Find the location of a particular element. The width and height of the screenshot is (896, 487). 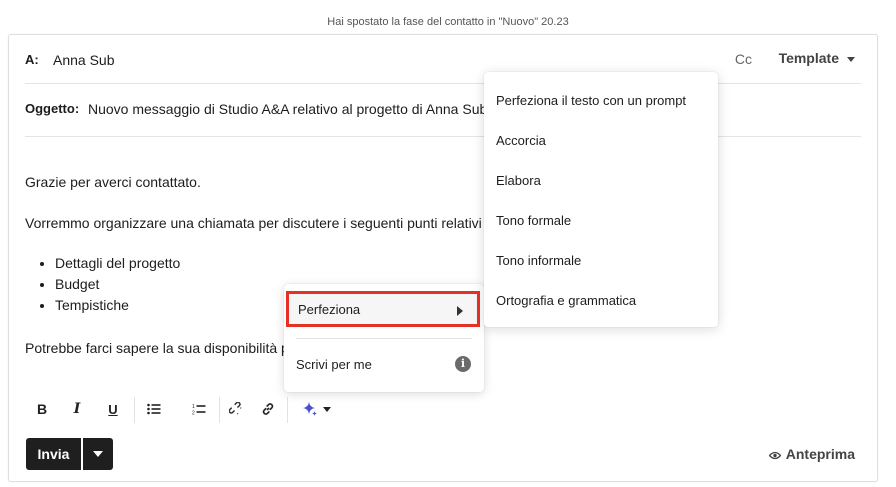

menu-divider is located at coordinates (384, 338).